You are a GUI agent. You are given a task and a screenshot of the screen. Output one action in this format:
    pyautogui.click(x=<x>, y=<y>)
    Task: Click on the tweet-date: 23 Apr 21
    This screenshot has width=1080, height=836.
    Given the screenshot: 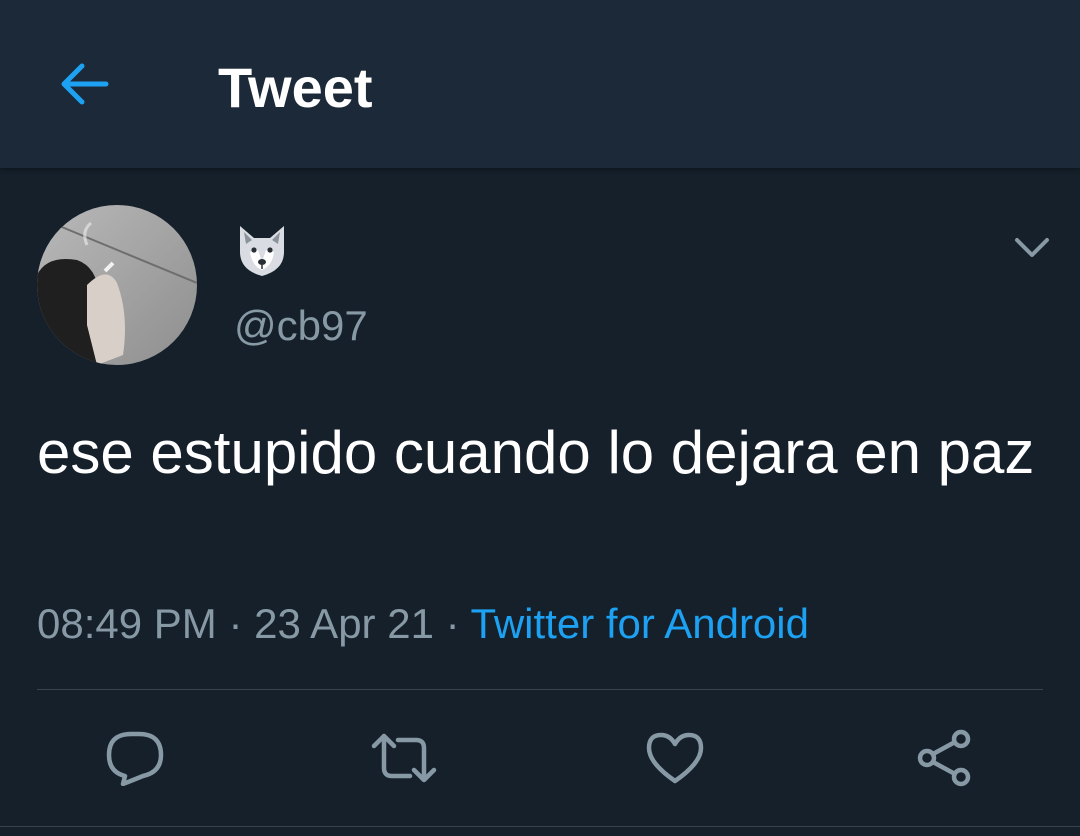 What is the action you would take?
    pyautogui.click(x=344, y=623)
    